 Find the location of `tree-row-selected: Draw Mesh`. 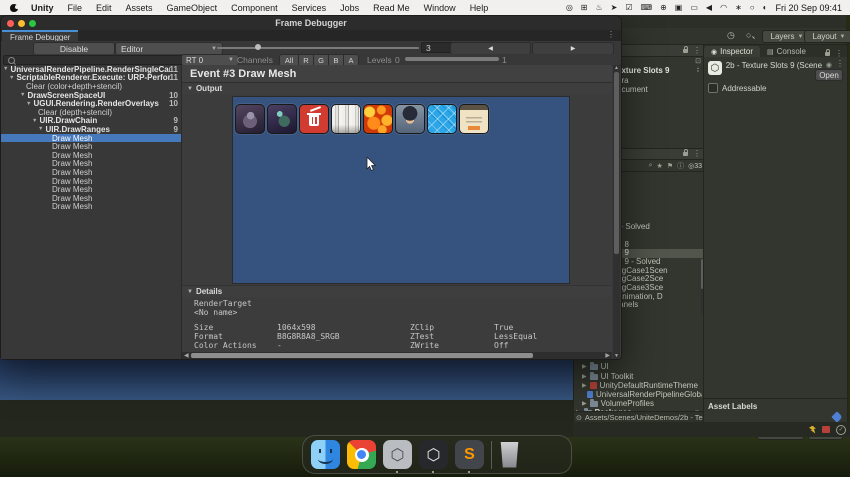

tree-row-selected: Draw Mesh is located at coordinates (91, 138).